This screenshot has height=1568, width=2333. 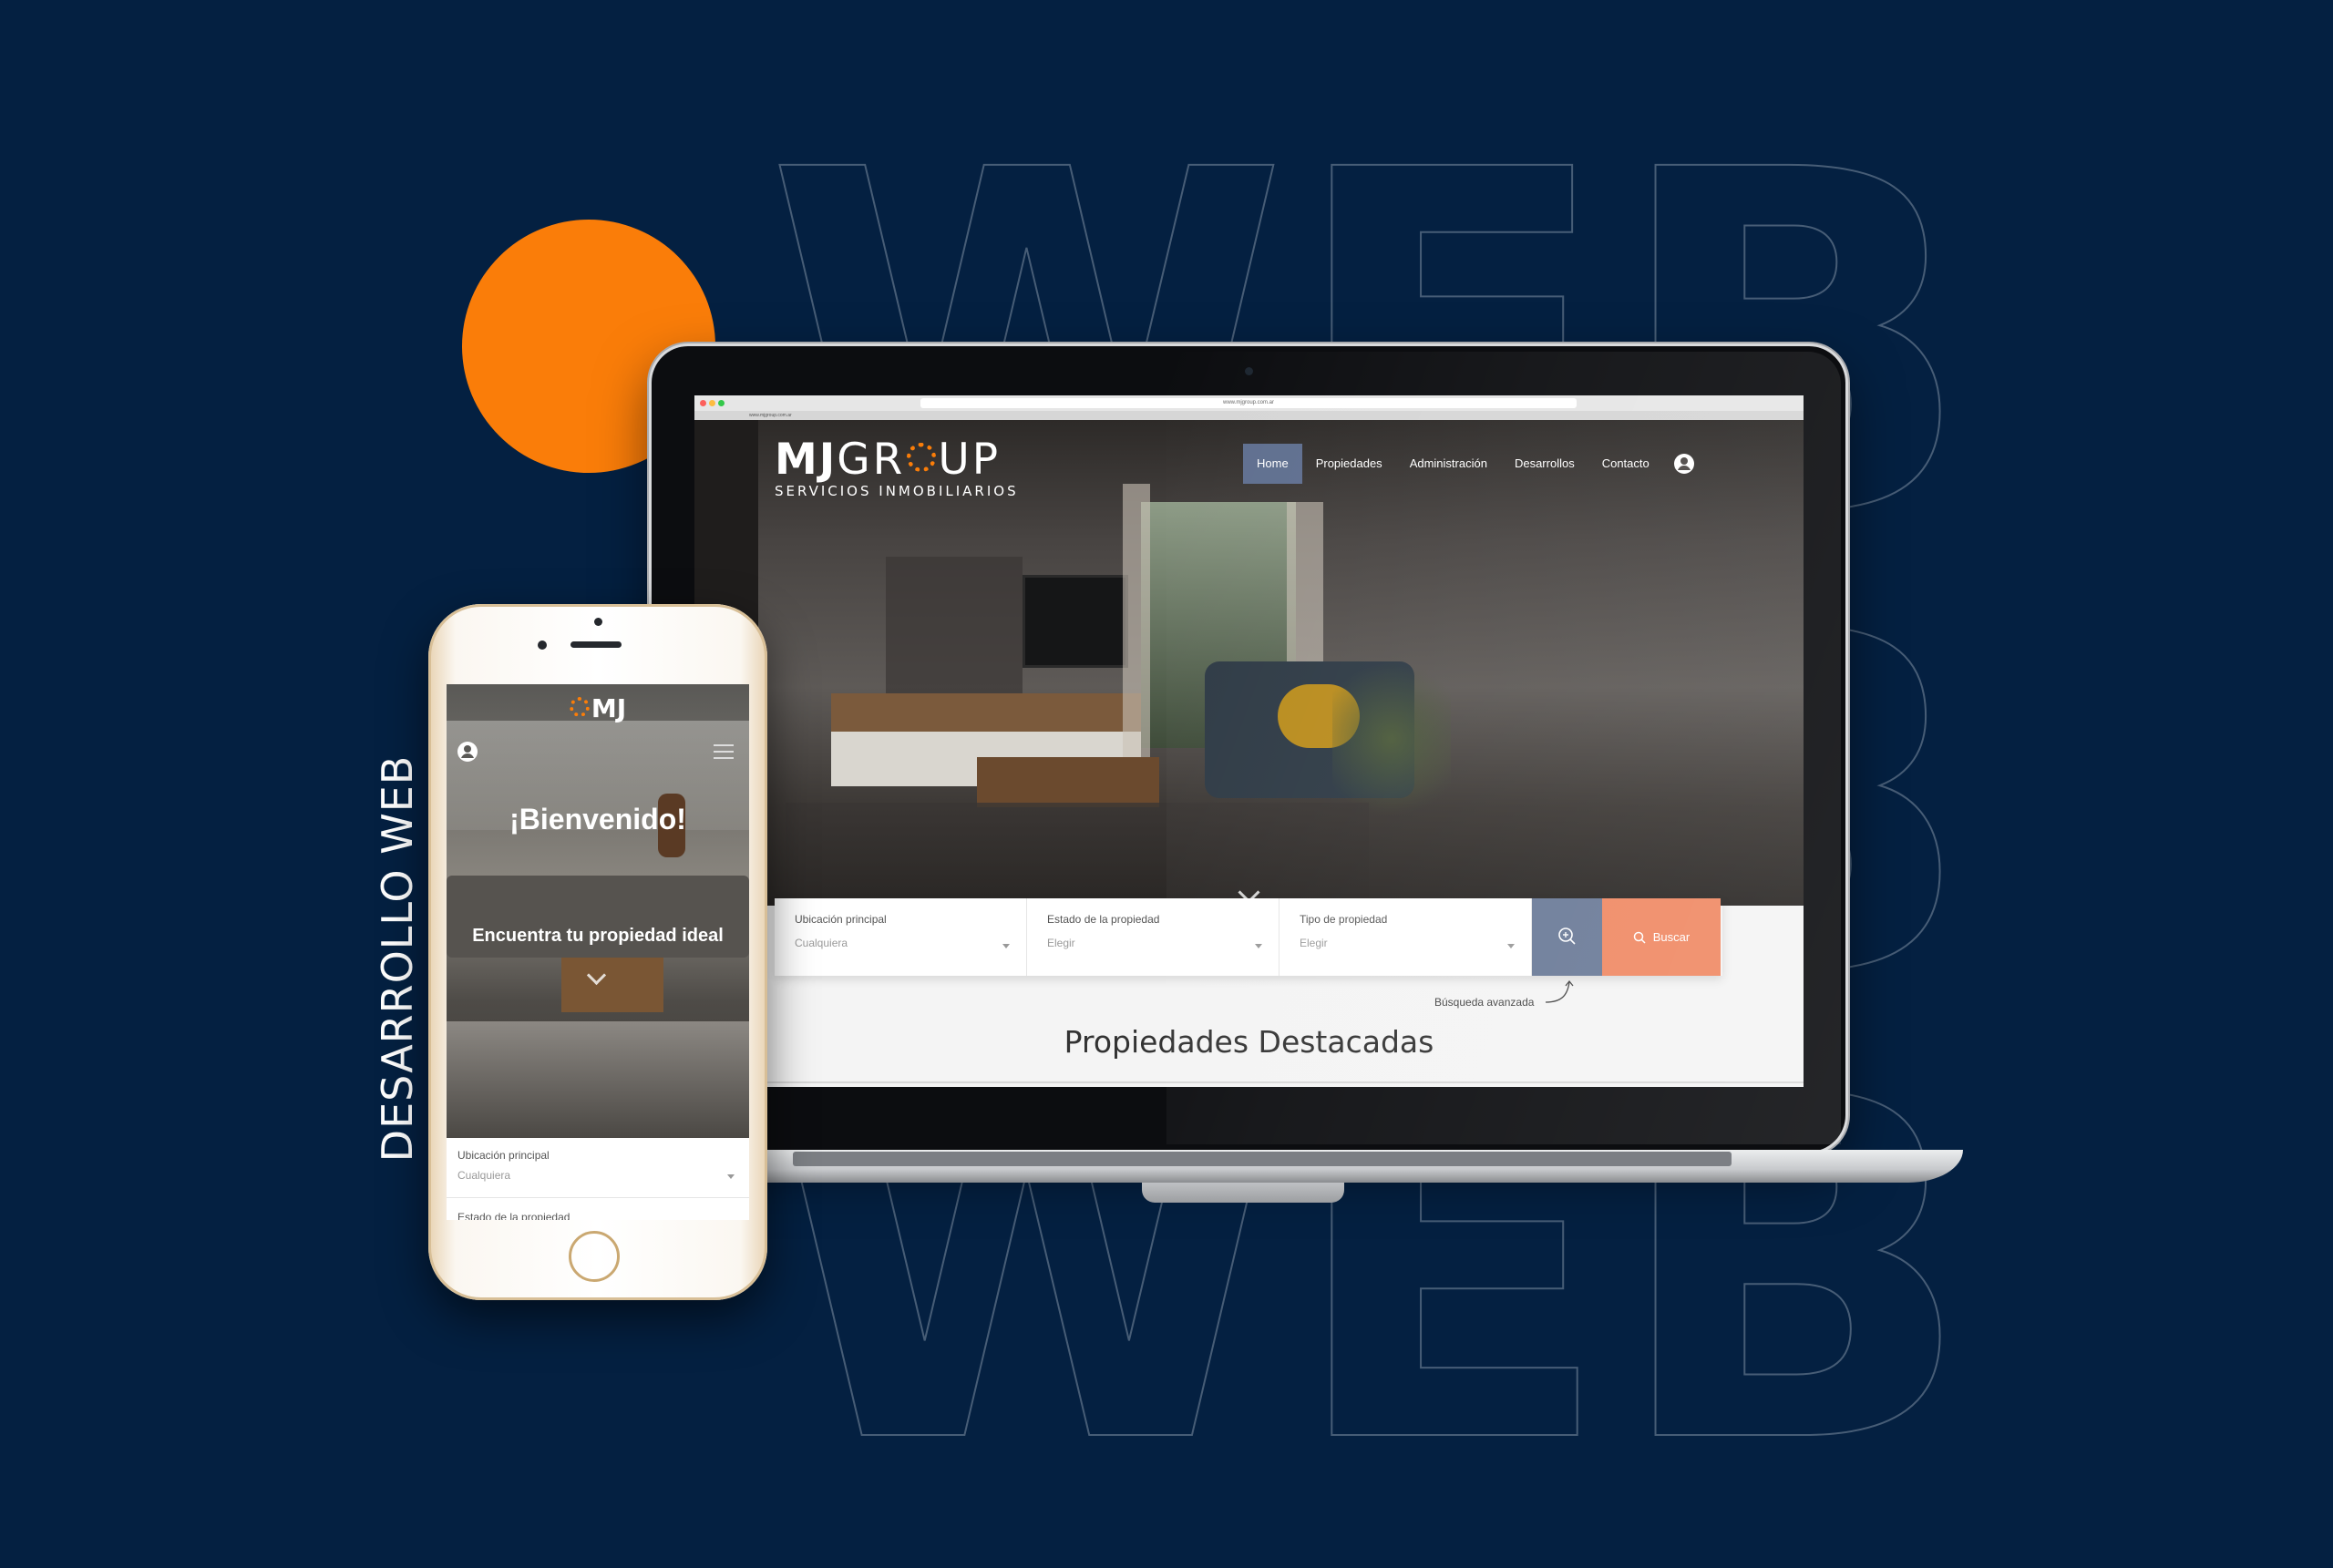 What do you see at coordinates (1249, 415) in the screenshot?
I see `browser-tab: www.mjgroup.com.ar` at bounding box center [1249, 415].